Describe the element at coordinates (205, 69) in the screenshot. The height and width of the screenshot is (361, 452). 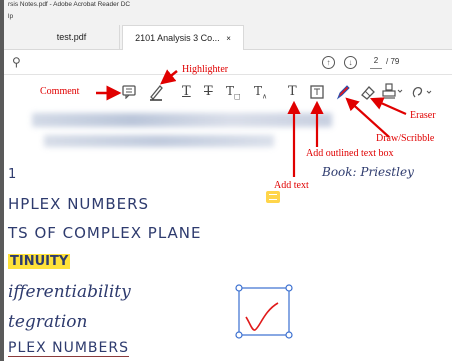
I see `highlighter-callout: Highlighter` at that location.